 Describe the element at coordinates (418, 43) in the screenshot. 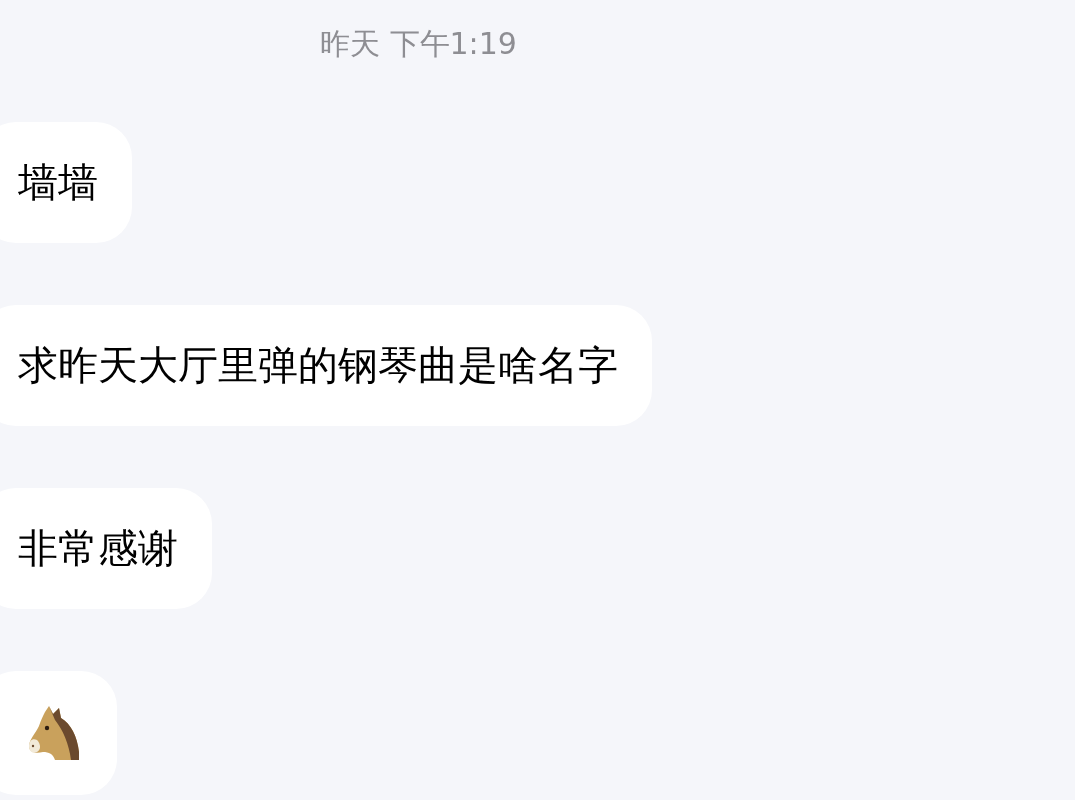

I see `timestamp: 昨天 下午1:19` at that location.